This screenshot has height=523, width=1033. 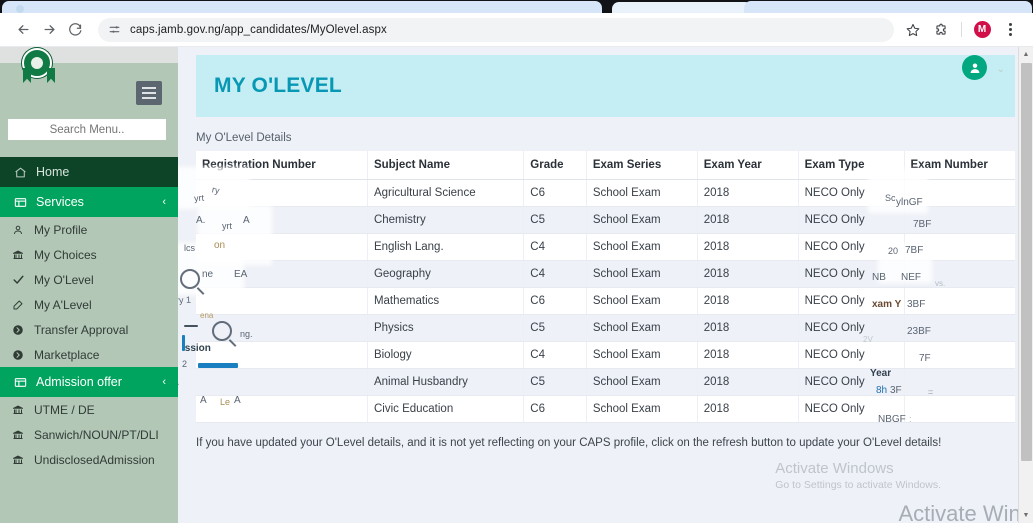 I want to click on sidebar-item-marketplace: Marketplace, so click(x=89, y=354).